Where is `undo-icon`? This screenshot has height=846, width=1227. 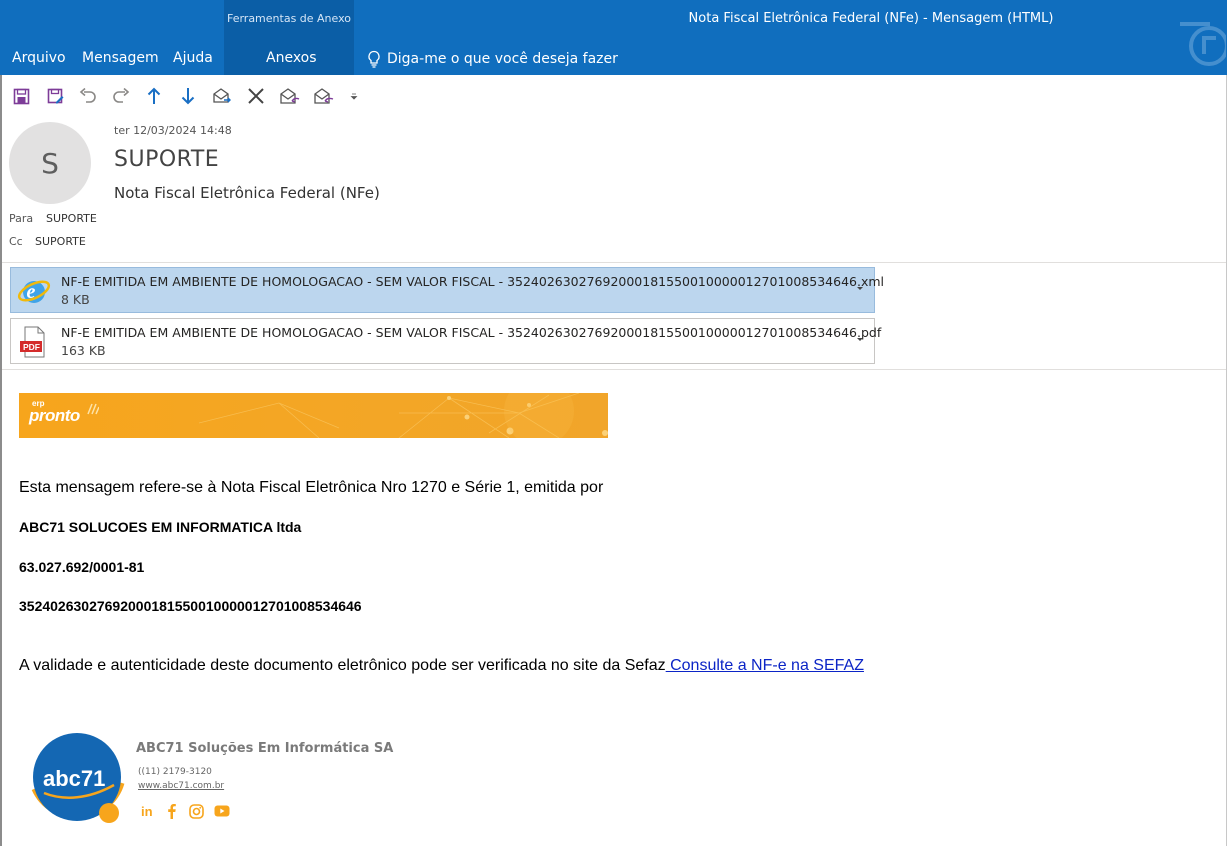
undo-icon is located at coordinates (88, 96).